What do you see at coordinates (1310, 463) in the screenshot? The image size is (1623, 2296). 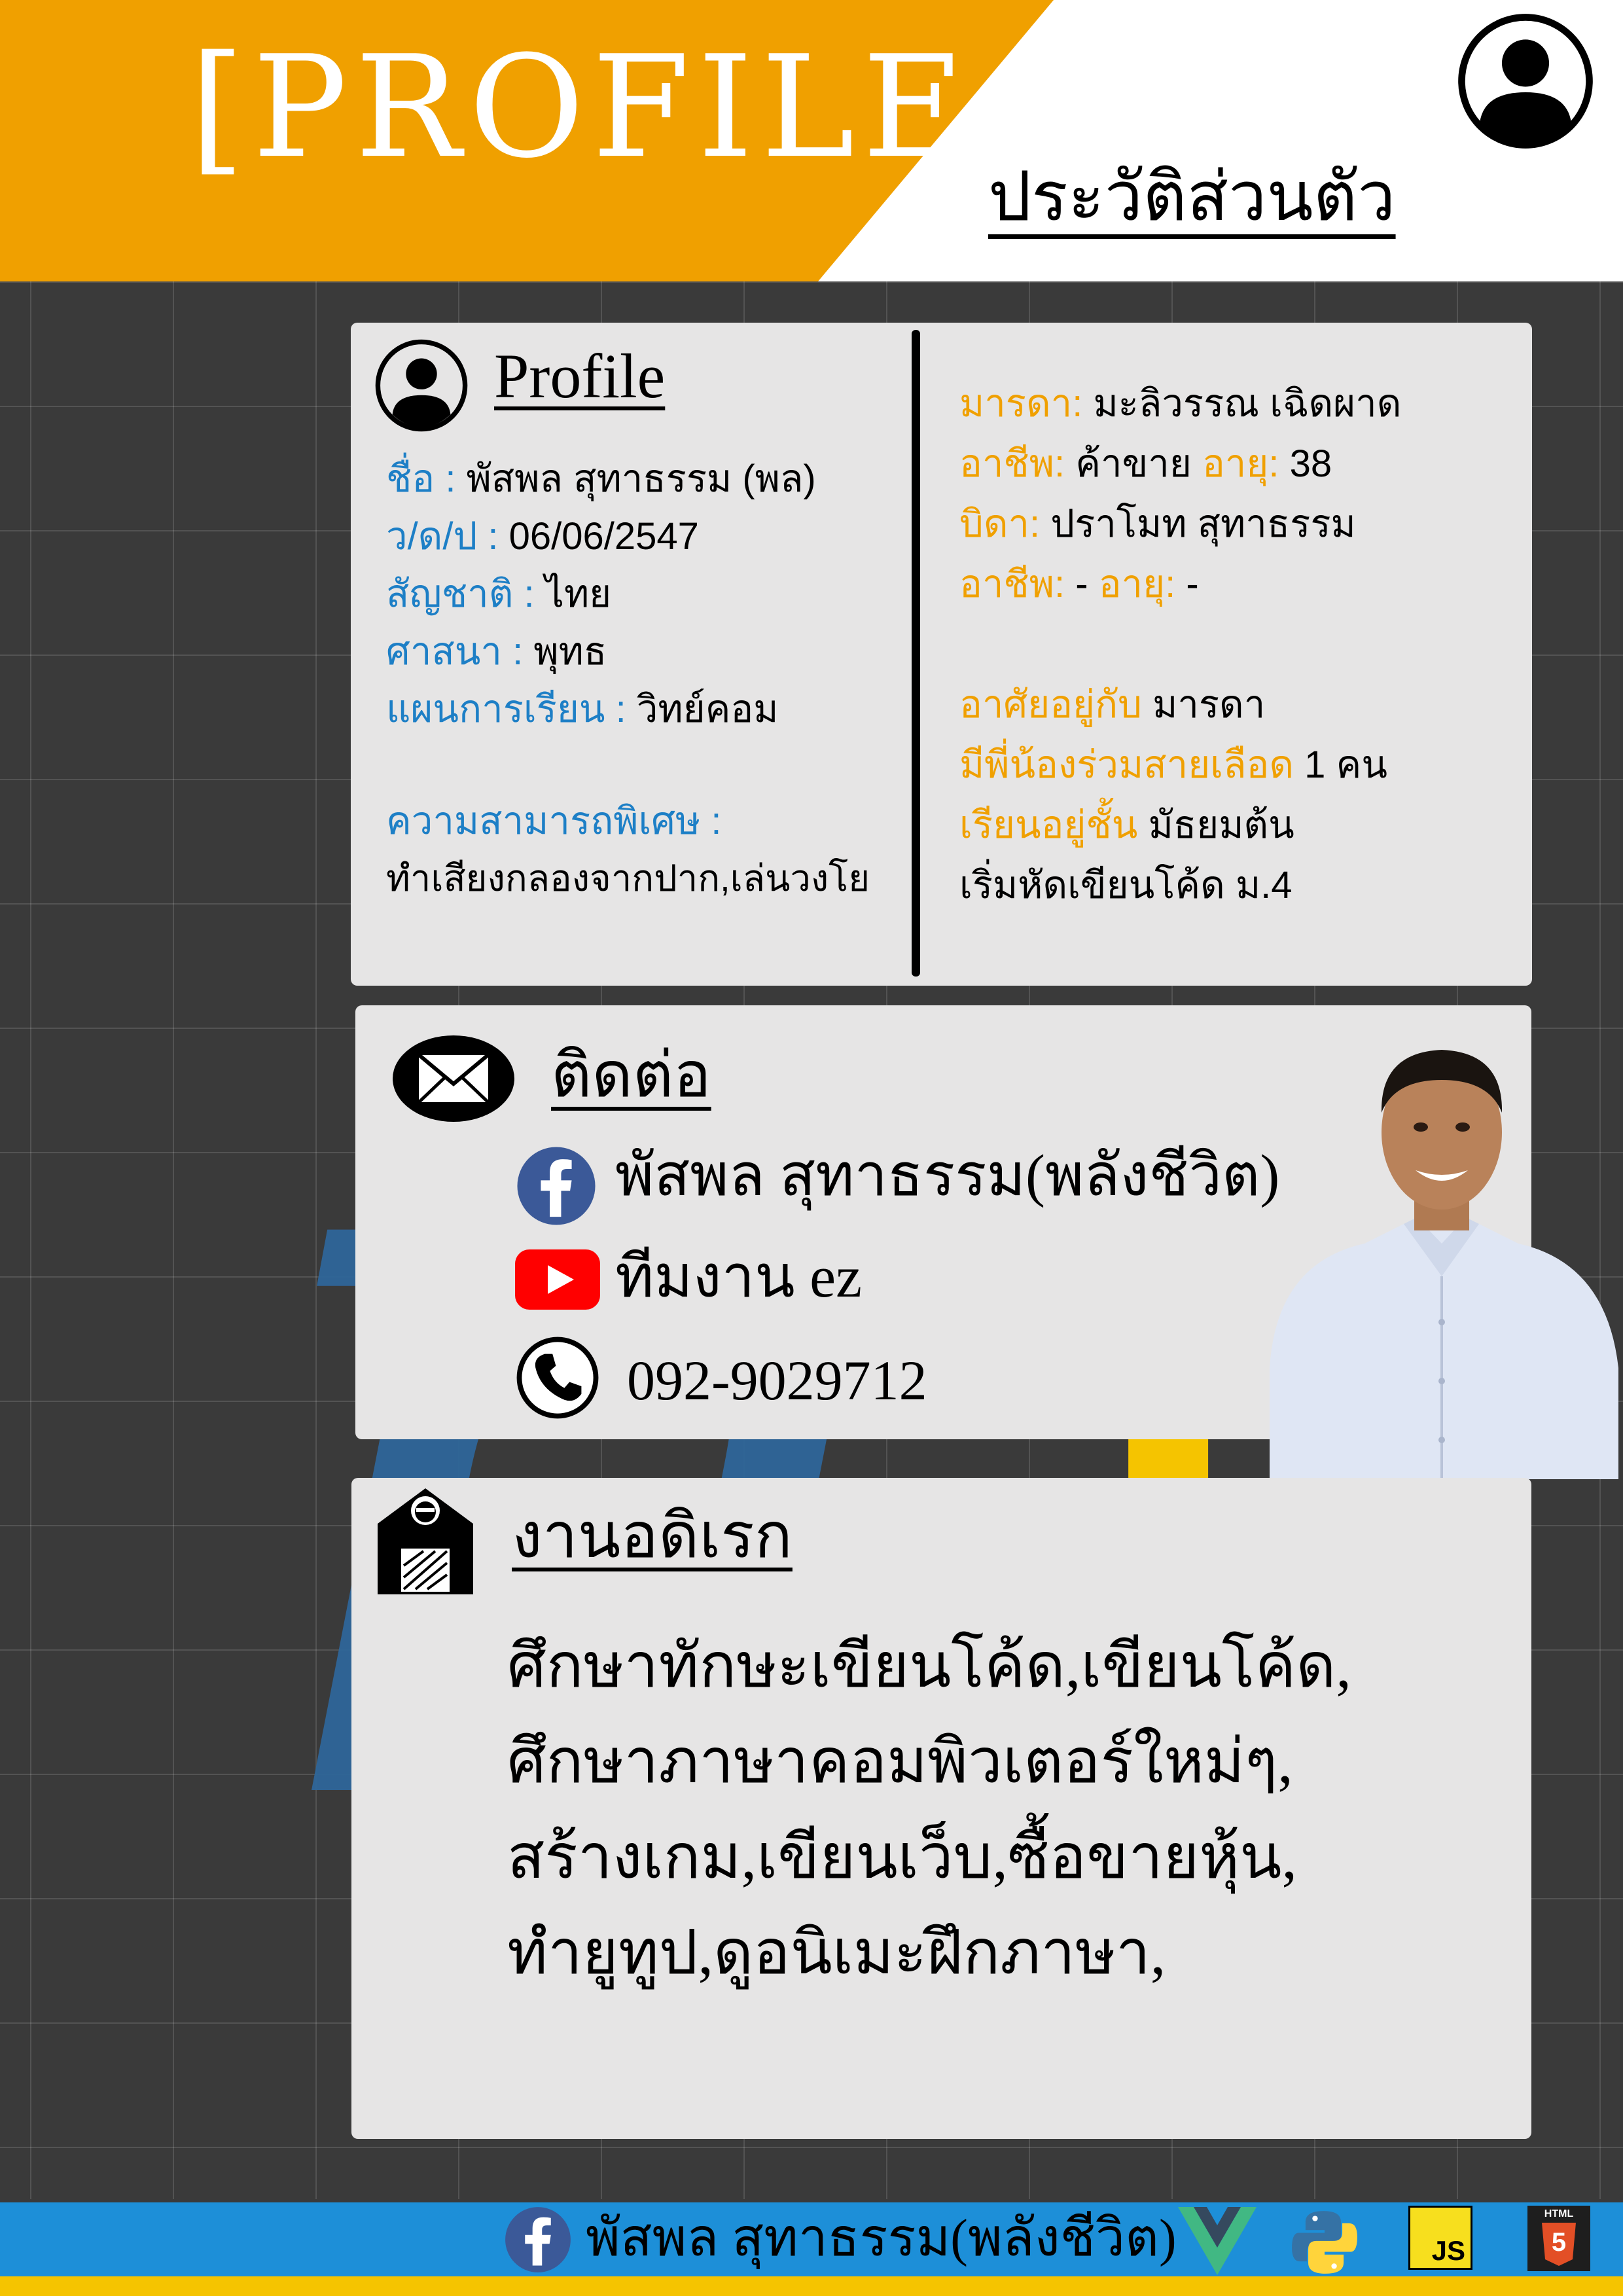 I see `mother-age-value: 38` at bounding box center [1310, 463].